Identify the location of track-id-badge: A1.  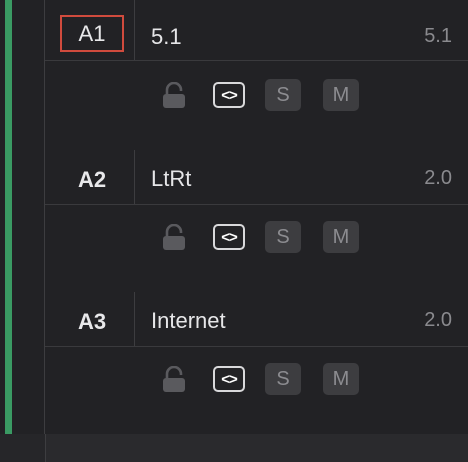
(92, 33).